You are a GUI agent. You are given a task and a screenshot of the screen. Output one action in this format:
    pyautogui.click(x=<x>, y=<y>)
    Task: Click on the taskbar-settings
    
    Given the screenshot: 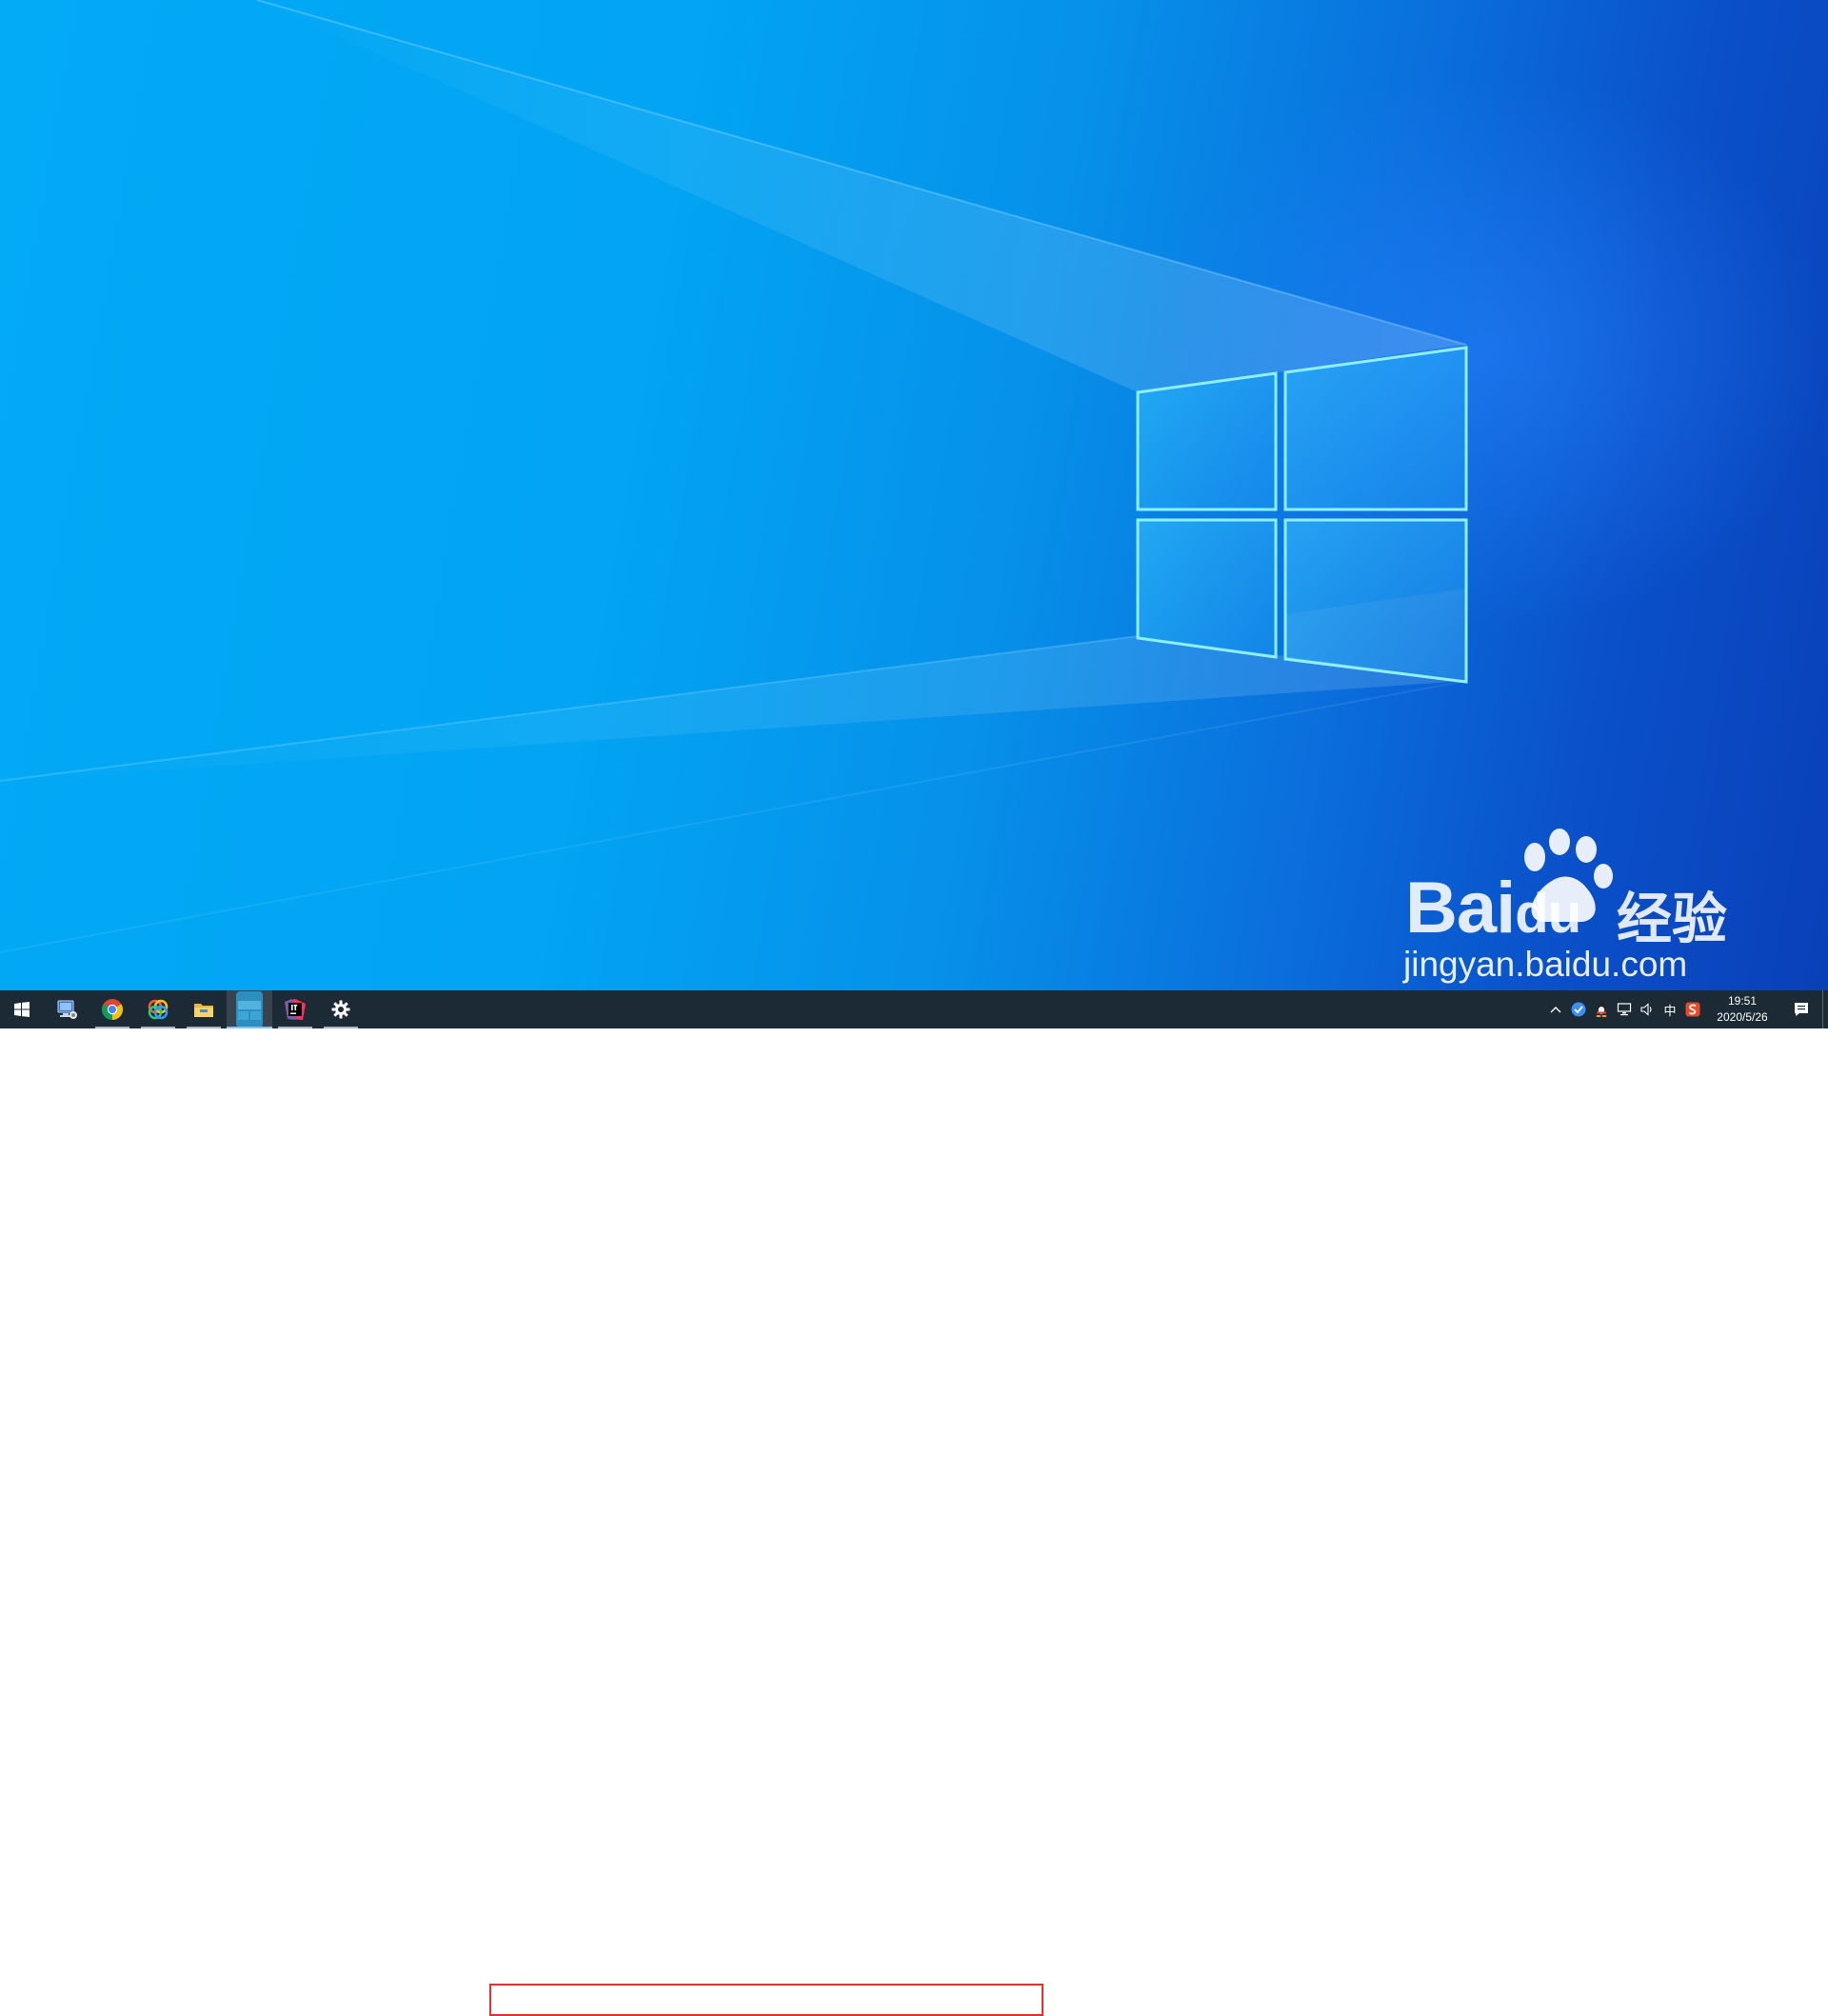 What is the action you would take?
    pyautogui.click(x=341, y=1009)
    